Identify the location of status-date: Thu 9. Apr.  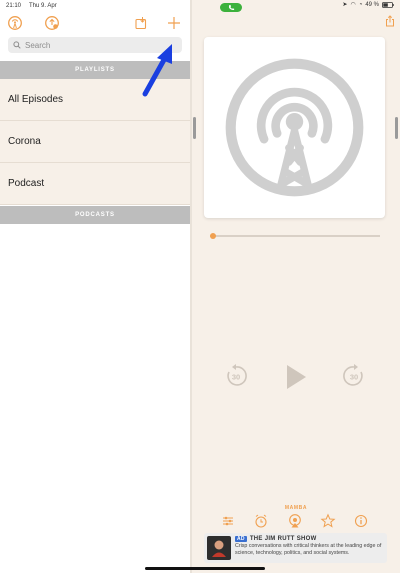
(43, 6).